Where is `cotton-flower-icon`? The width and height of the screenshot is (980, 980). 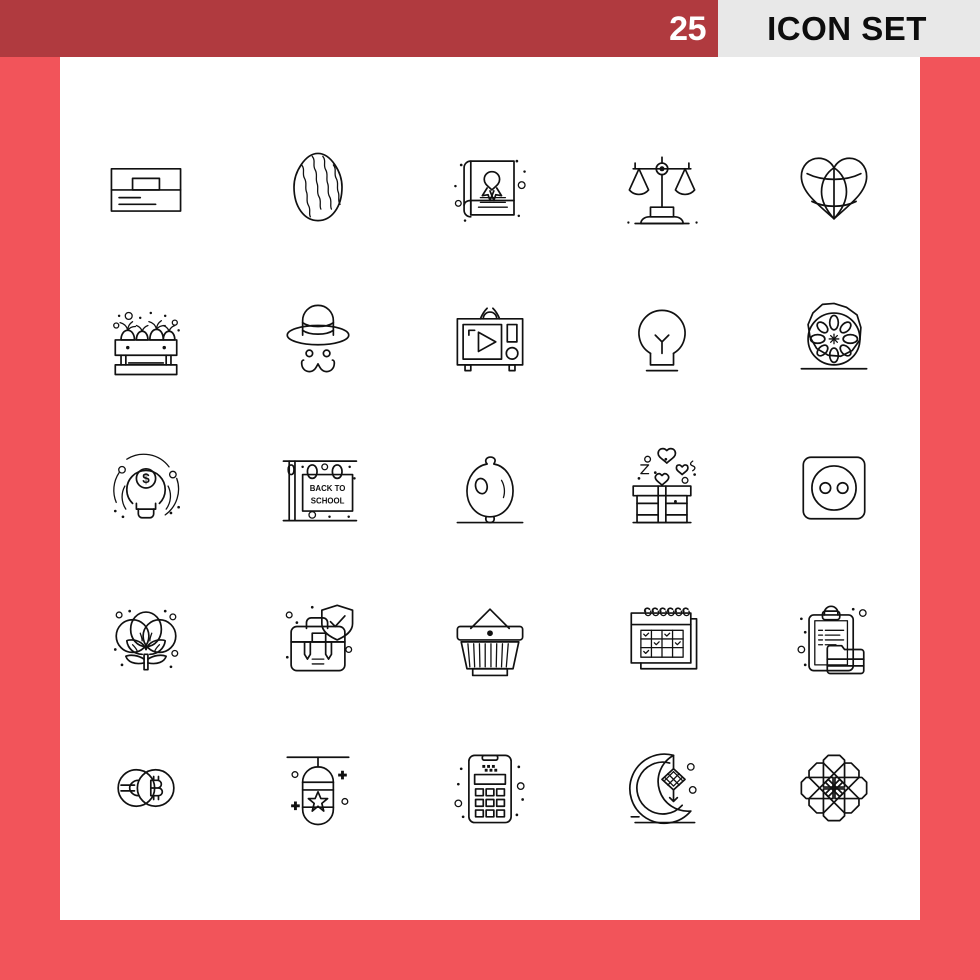
cotton-flower-icon is located at coordinates (146, 638).